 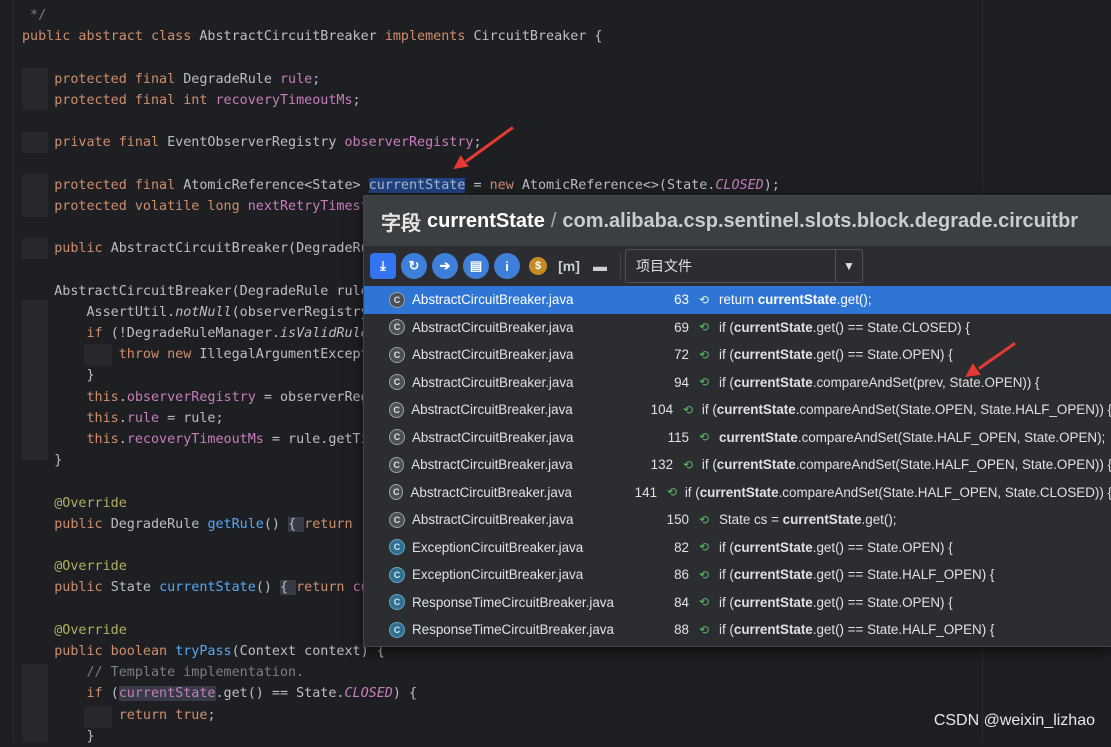 I want to click on symbol-kind-label: 字段, so click(x=401, y=223).